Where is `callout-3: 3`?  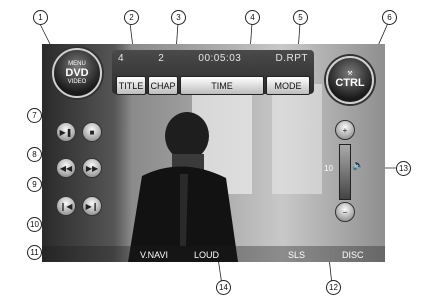 callout-3: 3 is located at coordinates (178, 17).